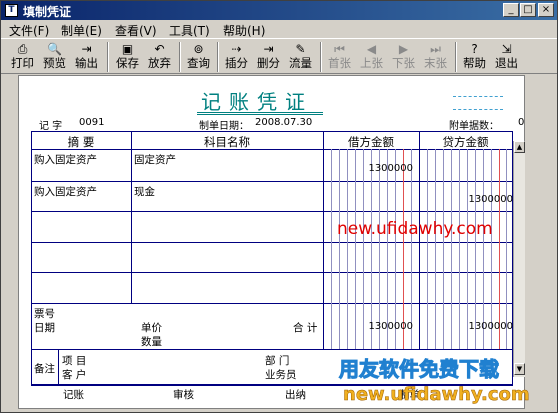 This screenshot has height=413, width=558. What do you see at coordinates (371, 57) in the screenshot?
I see `prev-voucher-button: ◀ 上张` at bounding box center [371, 57].